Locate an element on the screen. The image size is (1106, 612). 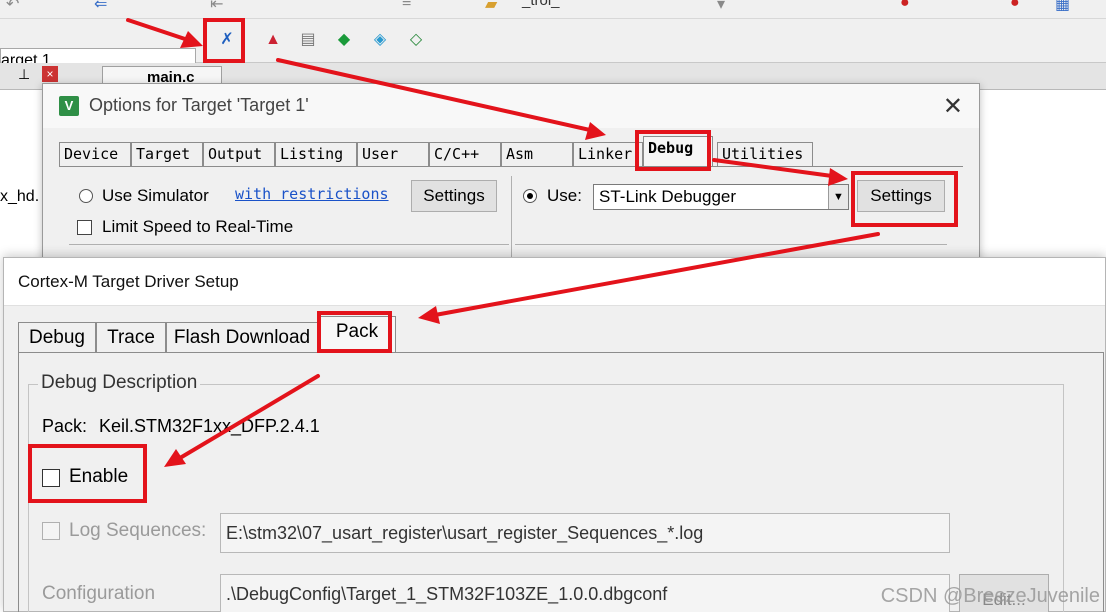
tab-debug: Debug is located at coordinates (57, 337).